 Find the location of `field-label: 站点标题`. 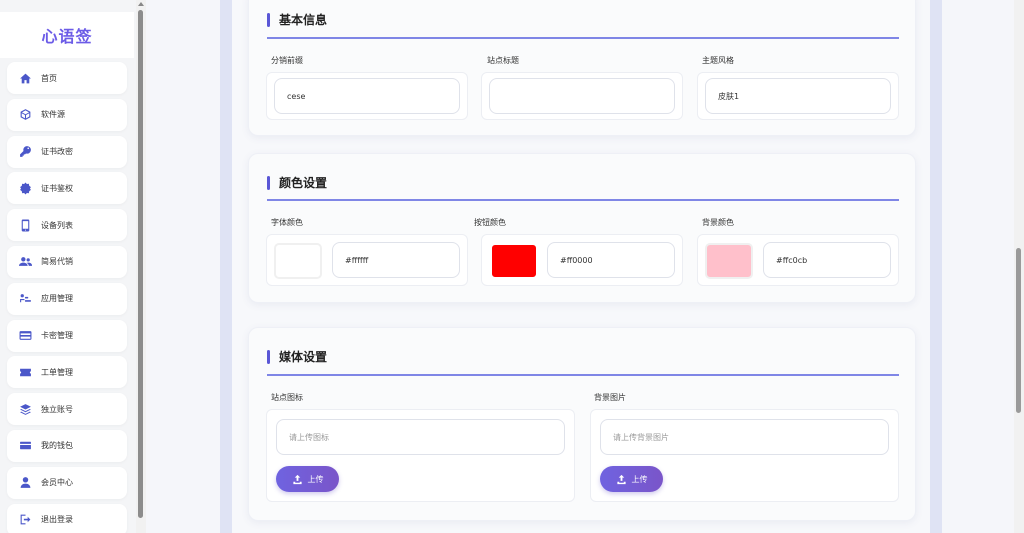

field-label: 站点标题 is located at coordinates (503, 60).